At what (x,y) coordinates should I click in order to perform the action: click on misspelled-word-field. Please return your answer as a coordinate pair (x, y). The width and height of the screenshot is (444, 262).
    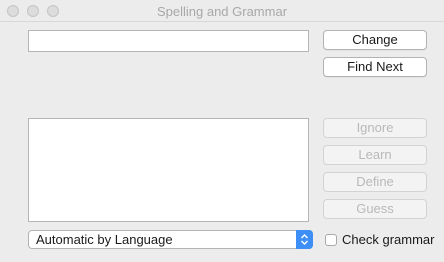
    Looking at the image, I should click on (168, 41).